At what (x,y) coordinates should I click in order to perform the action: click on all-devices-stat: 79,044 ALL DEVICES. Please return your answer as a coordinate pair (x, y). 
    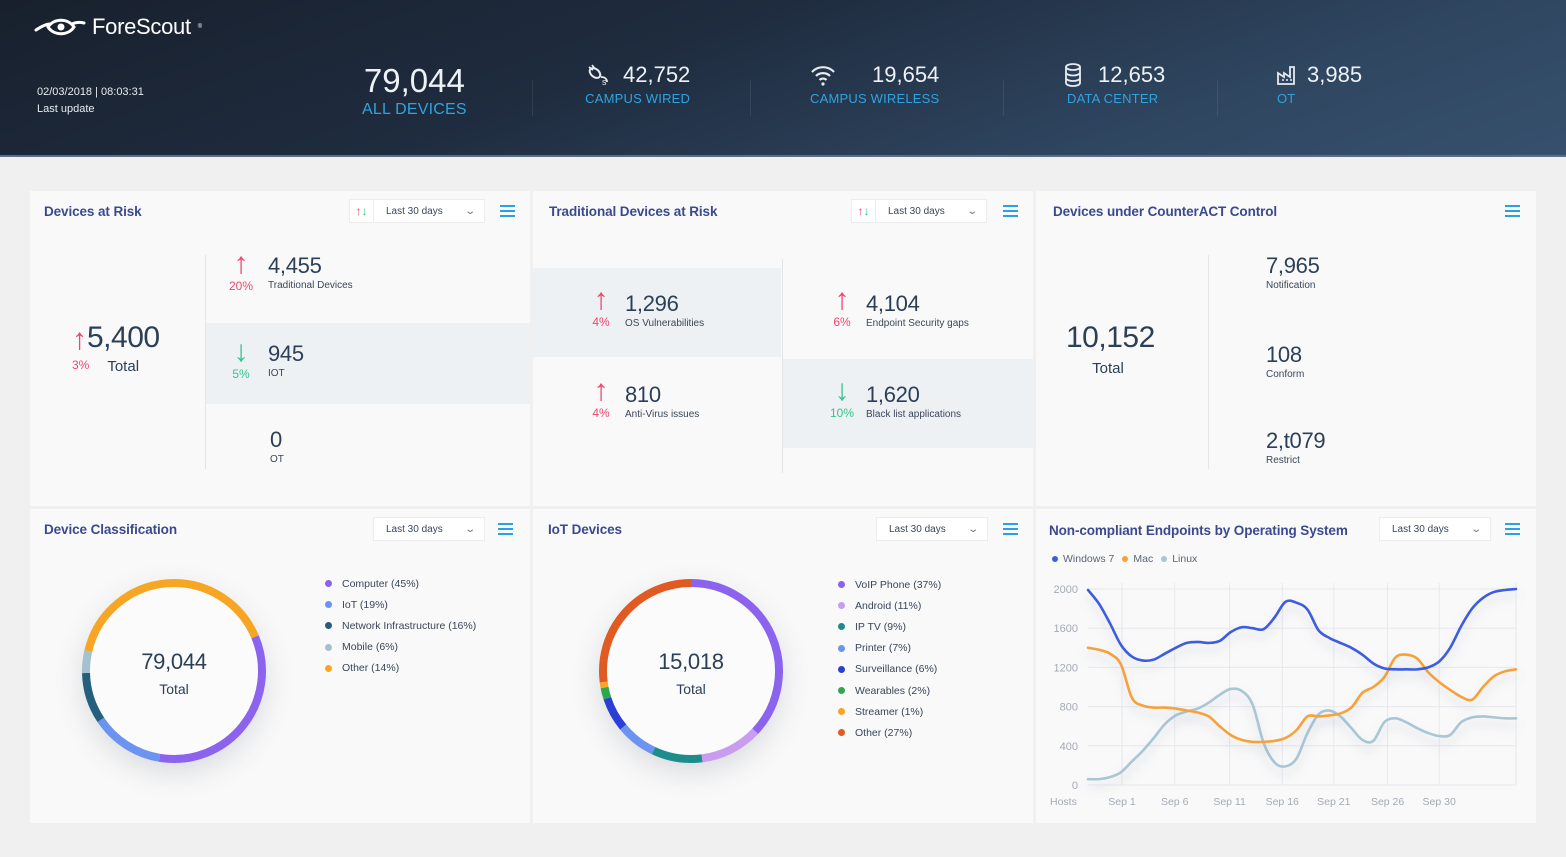
    Looking at the image, I should click on (414, 90).